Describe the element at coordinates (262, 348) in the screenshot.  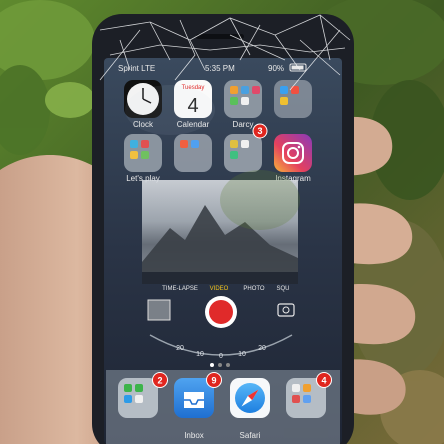
I see `dial-tick-5: 20` at that location.